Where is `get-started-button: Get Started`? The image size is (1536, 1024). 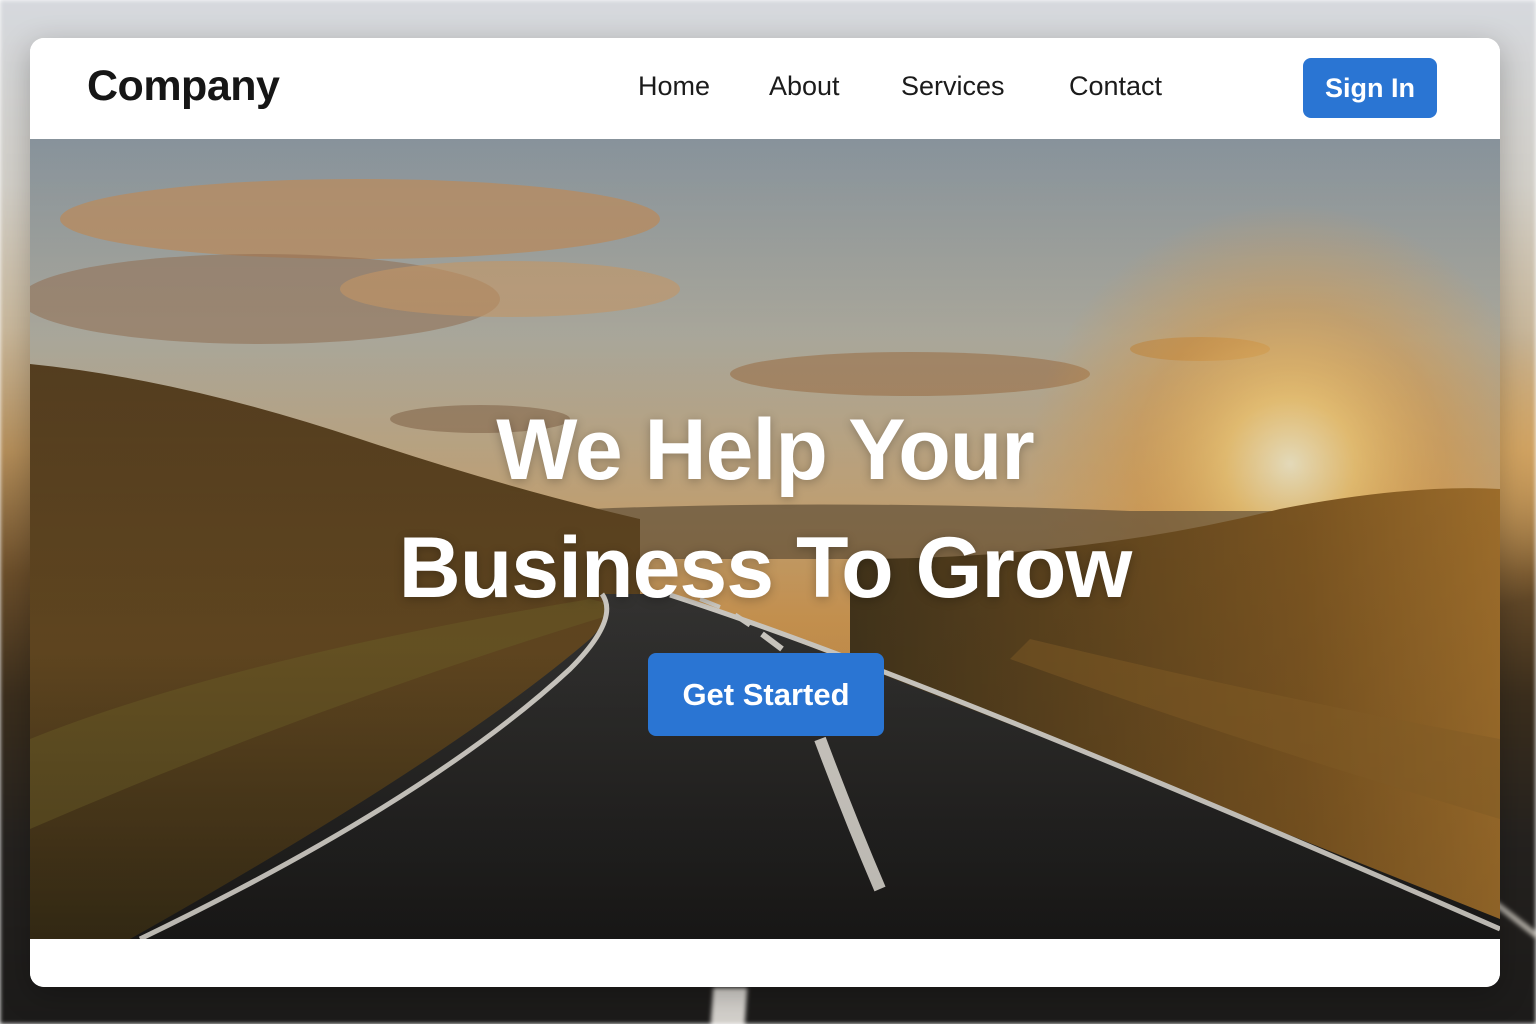
get-started-button: Get Started is located at coordinates (766, 694).